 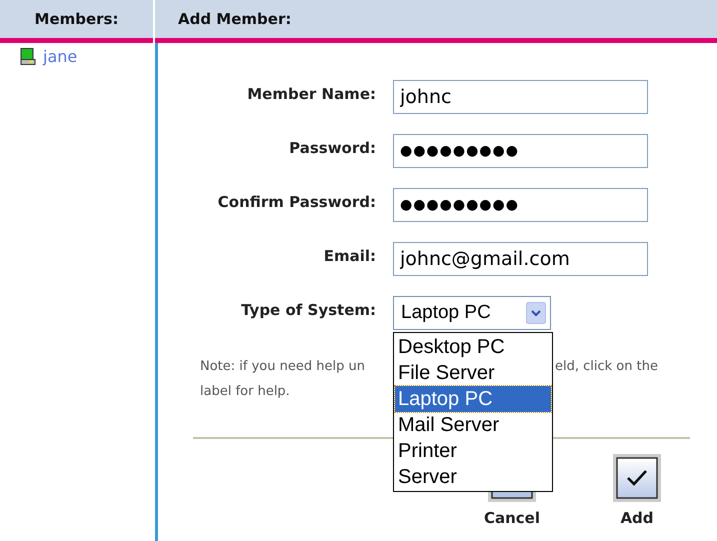 I want to click on field-label: Member Name:, so click(x=311, y=93).